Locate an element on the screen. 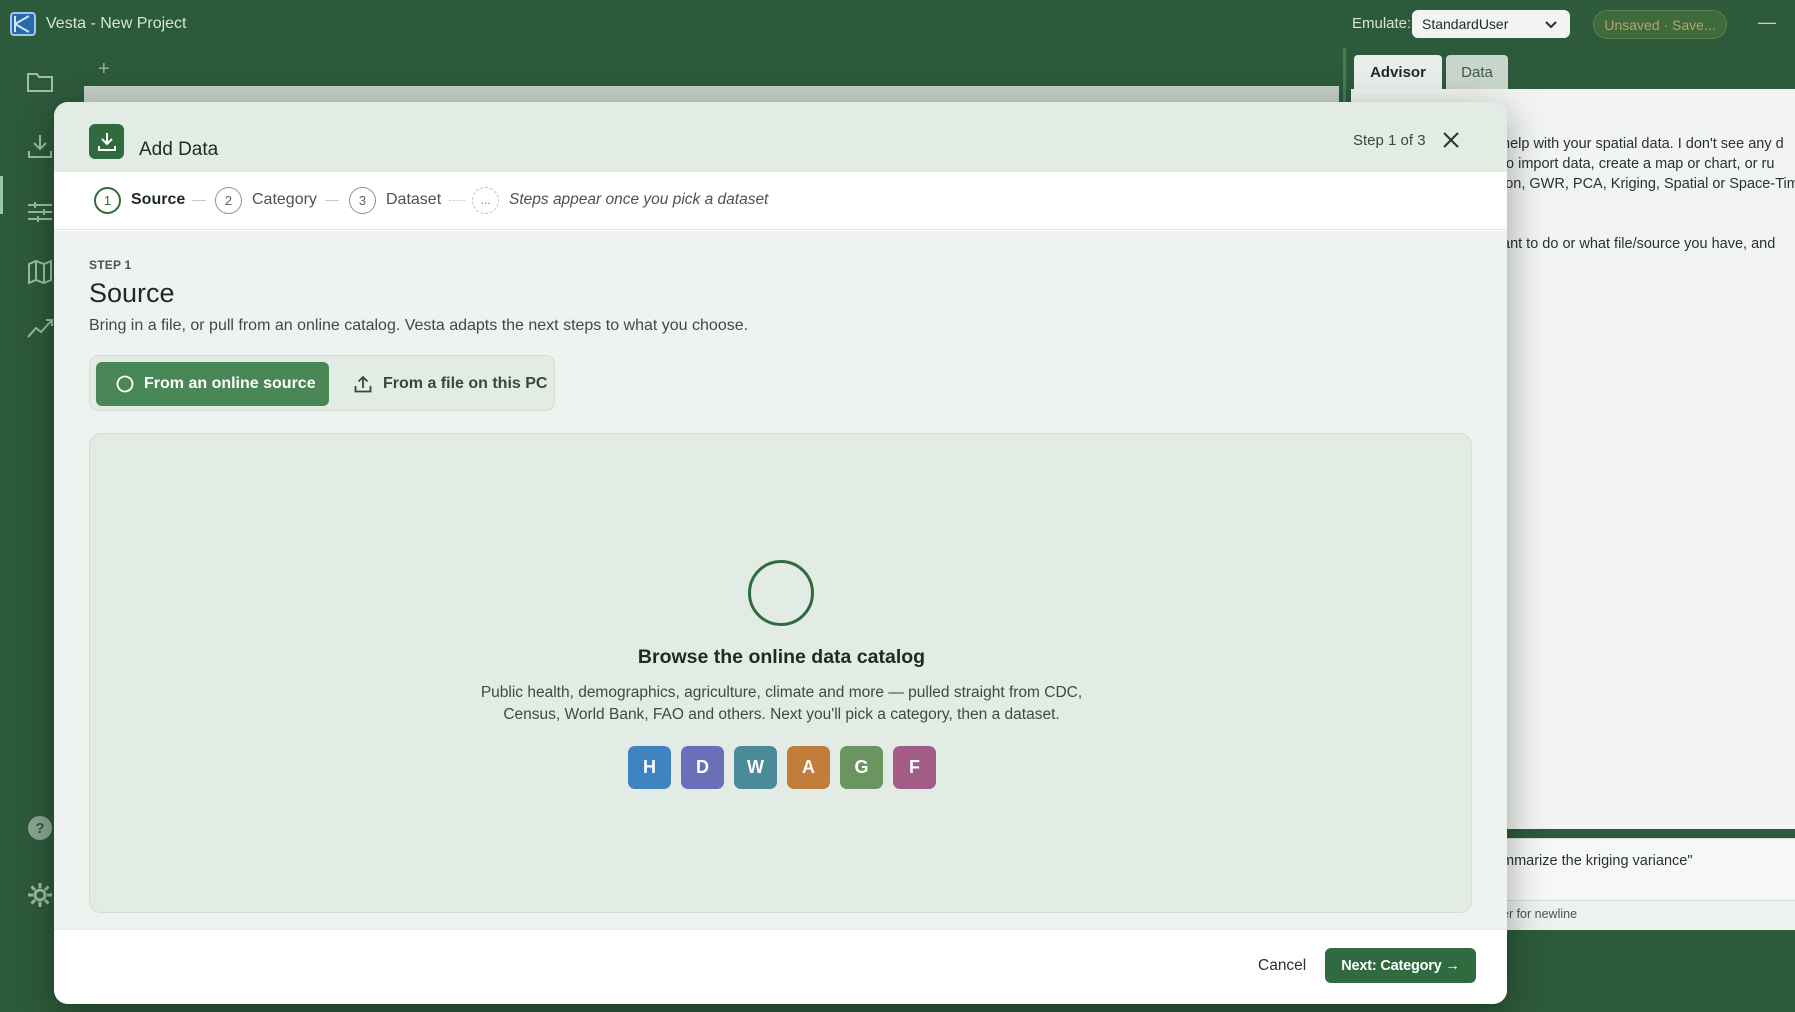 The image size is (1795, 1012). folder-icon is located at coordinates (40, 82).